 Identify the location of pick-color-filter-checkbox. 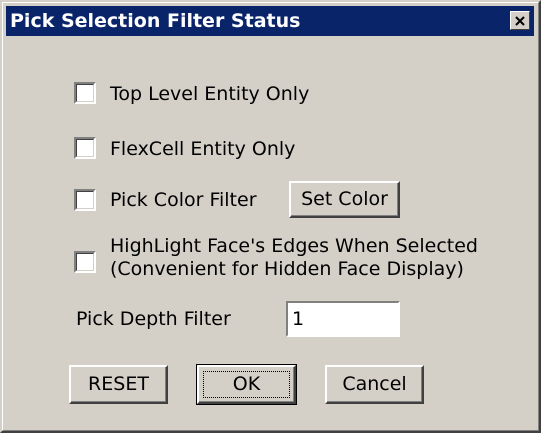
(85, 200).